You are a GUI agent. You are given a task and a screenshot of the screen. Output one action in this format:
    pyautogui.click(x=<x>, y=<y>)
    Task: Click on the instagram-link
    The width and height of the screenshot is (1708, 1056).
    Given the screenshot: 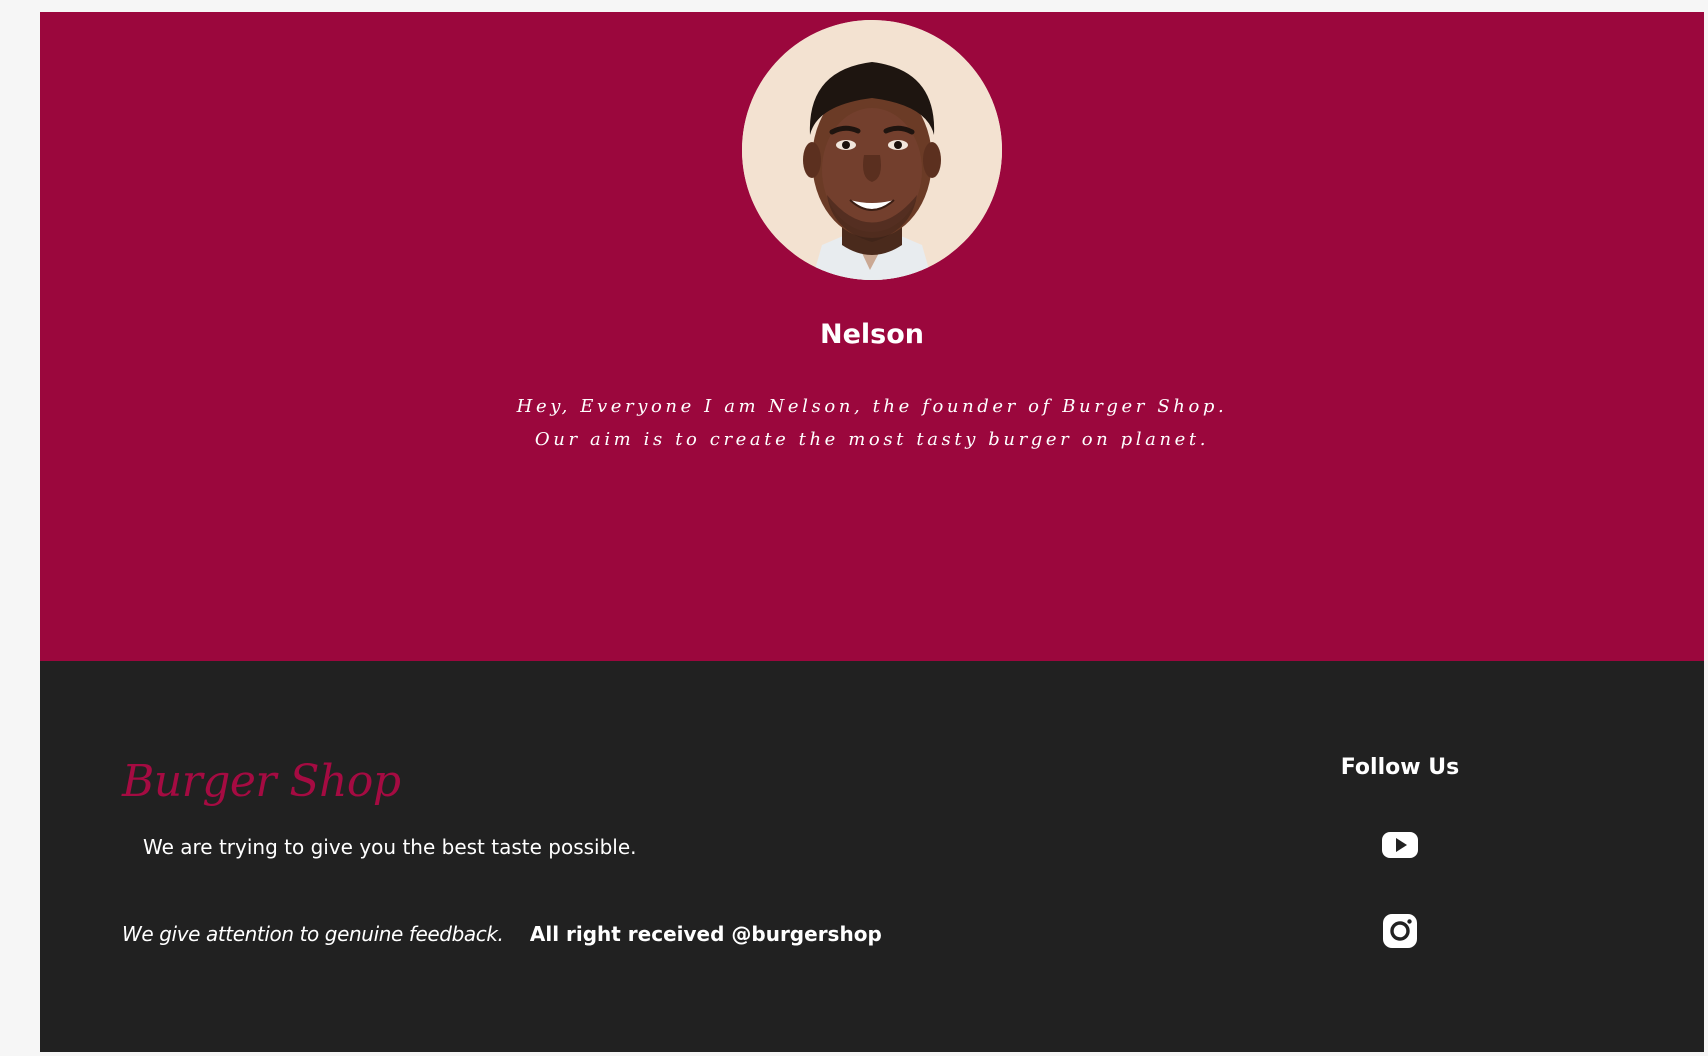 What is the action you would take?
    pyautogui.click(x=1400, y=931)
    